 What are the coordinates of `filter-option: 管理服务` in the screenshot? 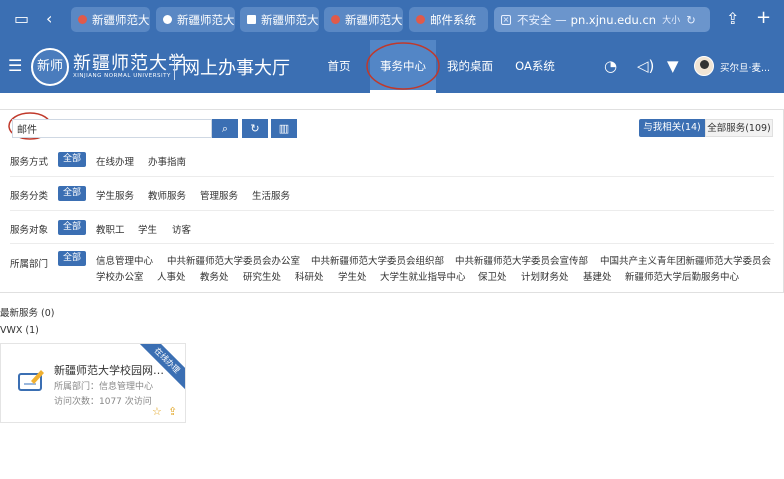 It's located at (219, 195).